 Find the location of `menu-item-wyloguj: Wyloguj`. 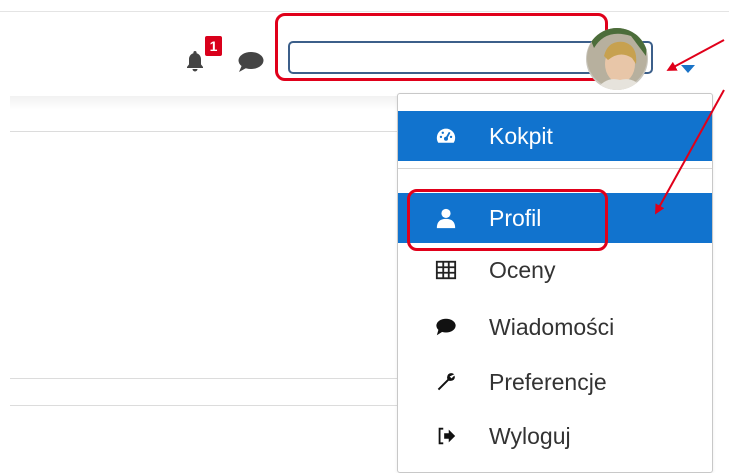

menu-item-wyloguj: Wyloguj is located at coordinates (555, 436).